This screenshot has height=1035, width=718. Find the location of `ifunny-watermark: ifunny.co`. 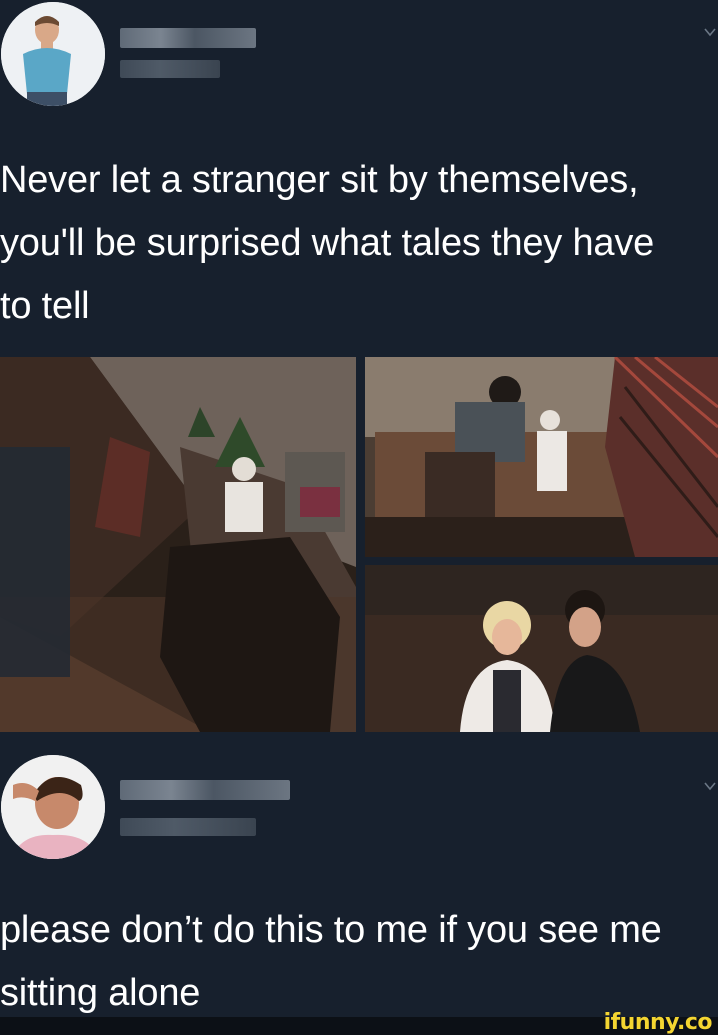

ifunny-watermark: ifunny.co is located at coordinates (658, 1022).